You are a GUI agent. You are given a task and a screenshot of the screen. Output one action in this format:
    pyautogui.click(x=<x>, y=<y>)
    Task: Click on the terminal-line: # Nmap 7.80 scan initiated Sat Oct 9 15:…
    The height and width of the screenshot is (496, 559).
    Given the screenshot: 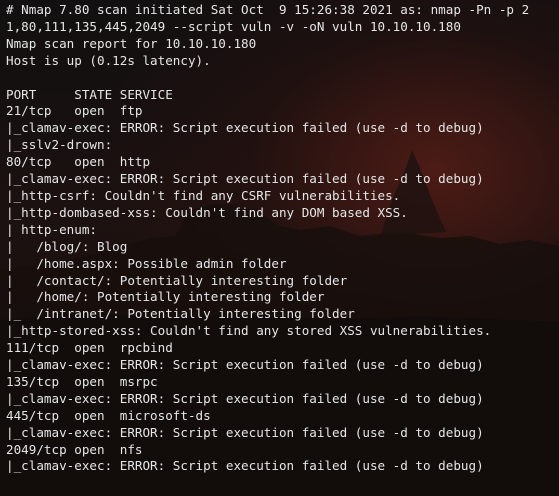 What is the action you would take?
    pyautogui.click(x=268, y=9)
    